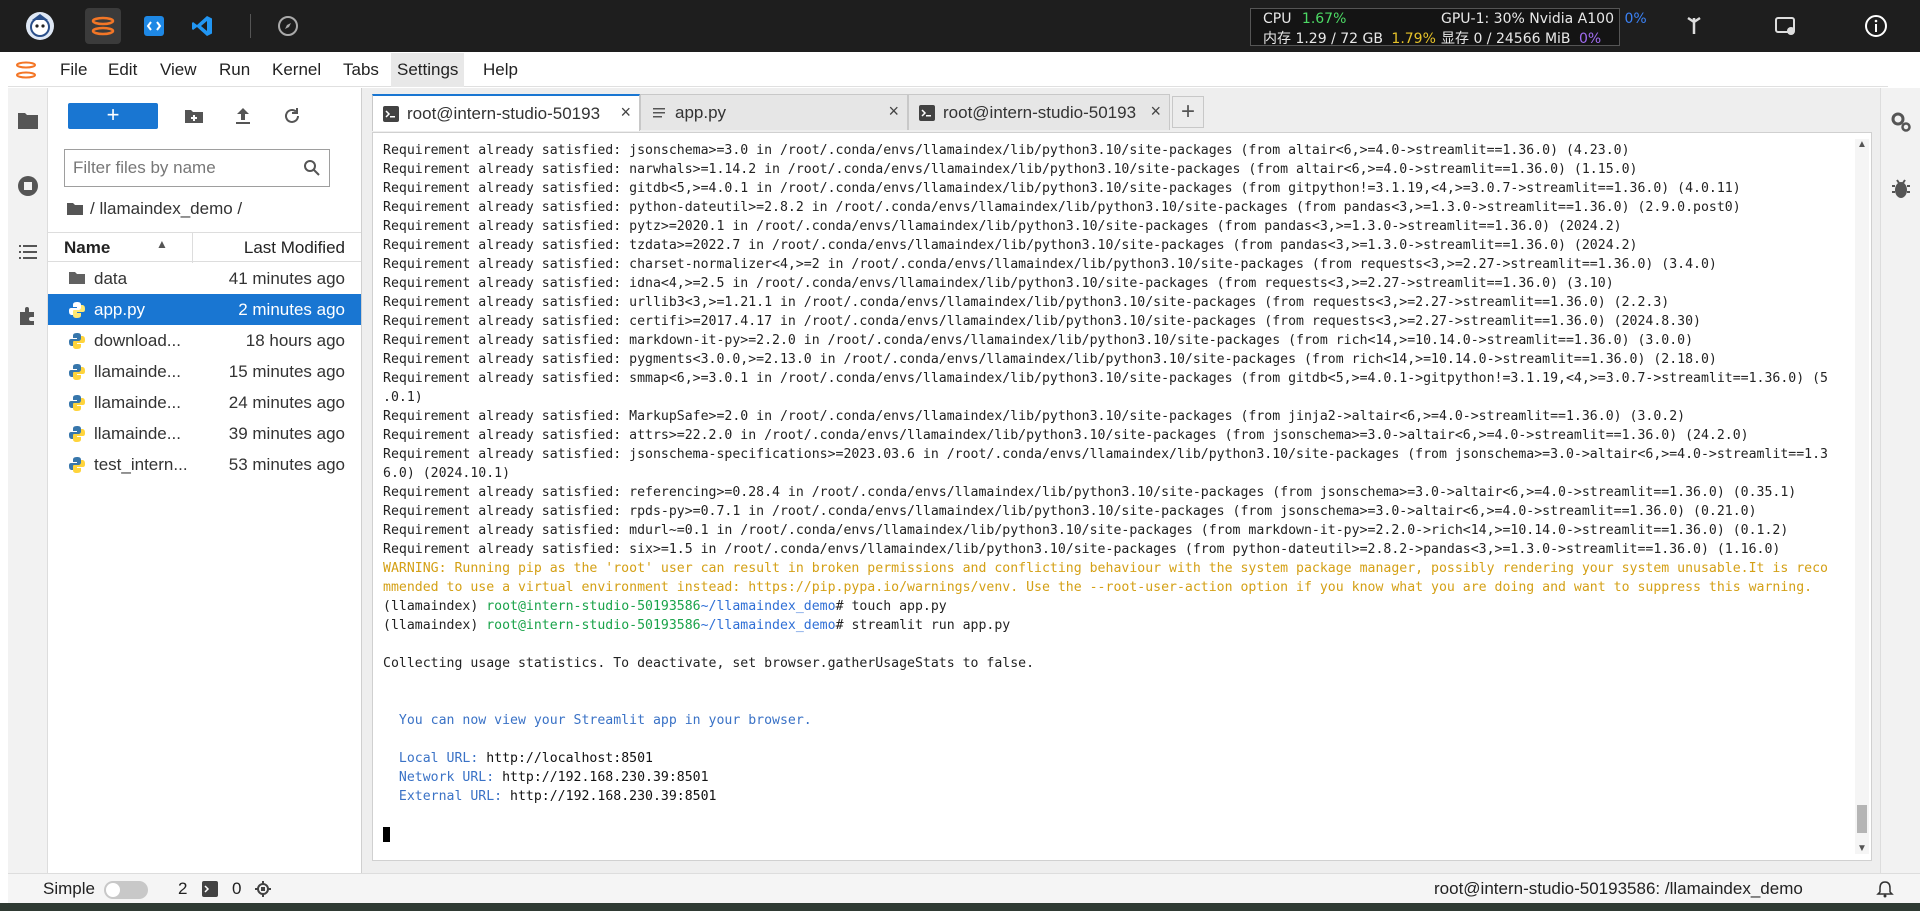 The height and width of the screenshot is (911, 1920). I want to click on terminal-text: .0.1), so click(403, 397).